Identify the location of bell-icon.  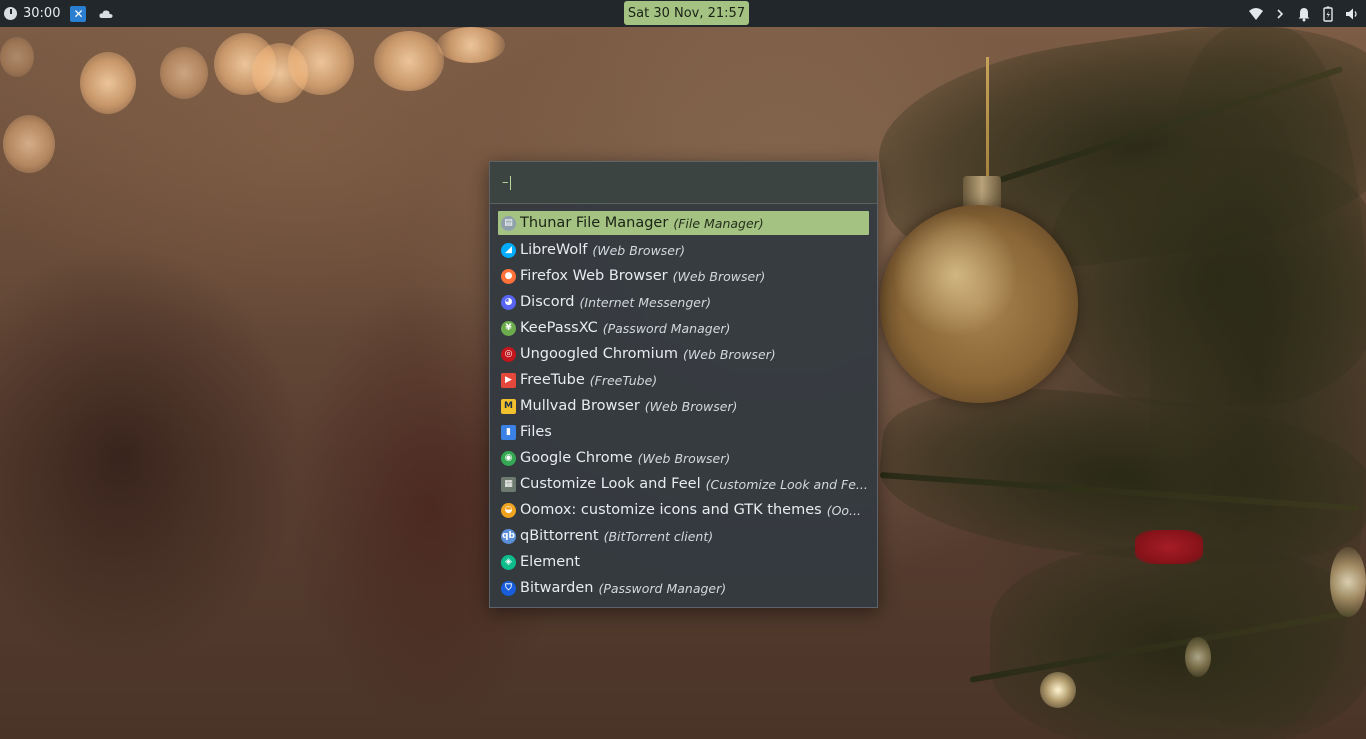
(1304, 14).